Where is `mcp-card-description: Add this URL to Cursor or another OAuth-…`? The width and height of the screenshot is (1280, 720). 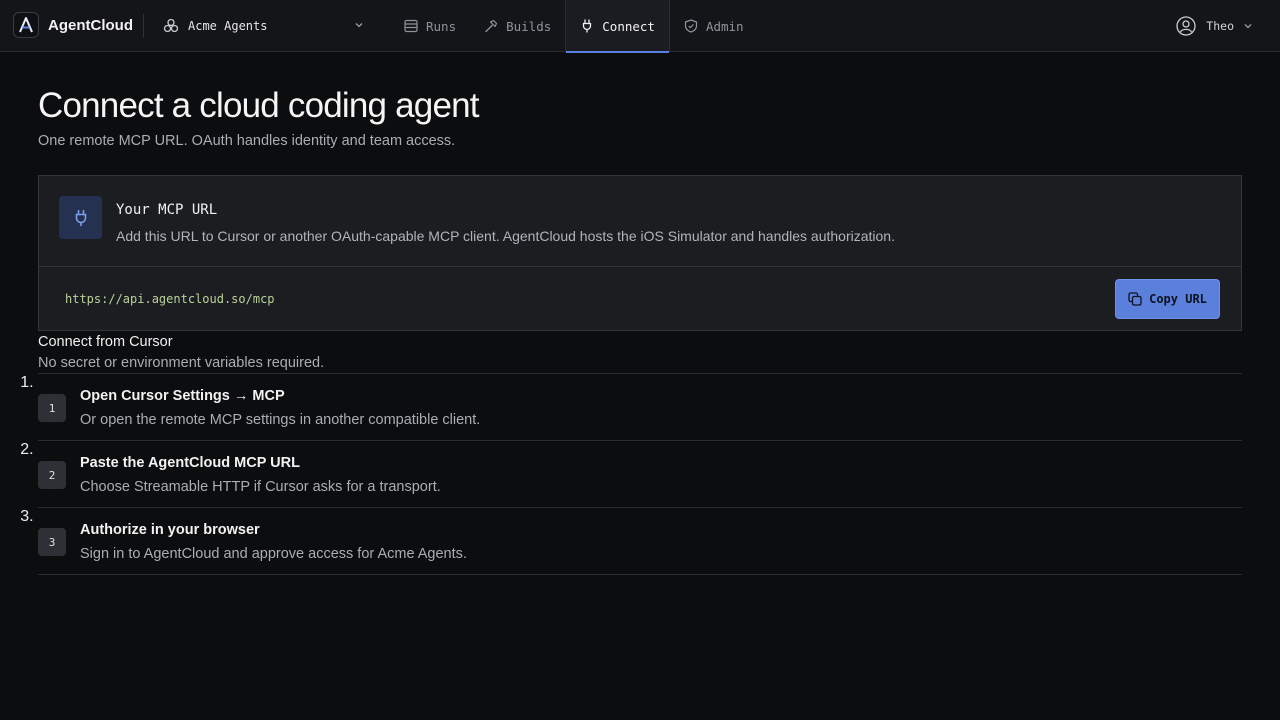
mcp-card-description: Add this URL to Cursor or another OAuth-… is located at coordinates (505, 236).